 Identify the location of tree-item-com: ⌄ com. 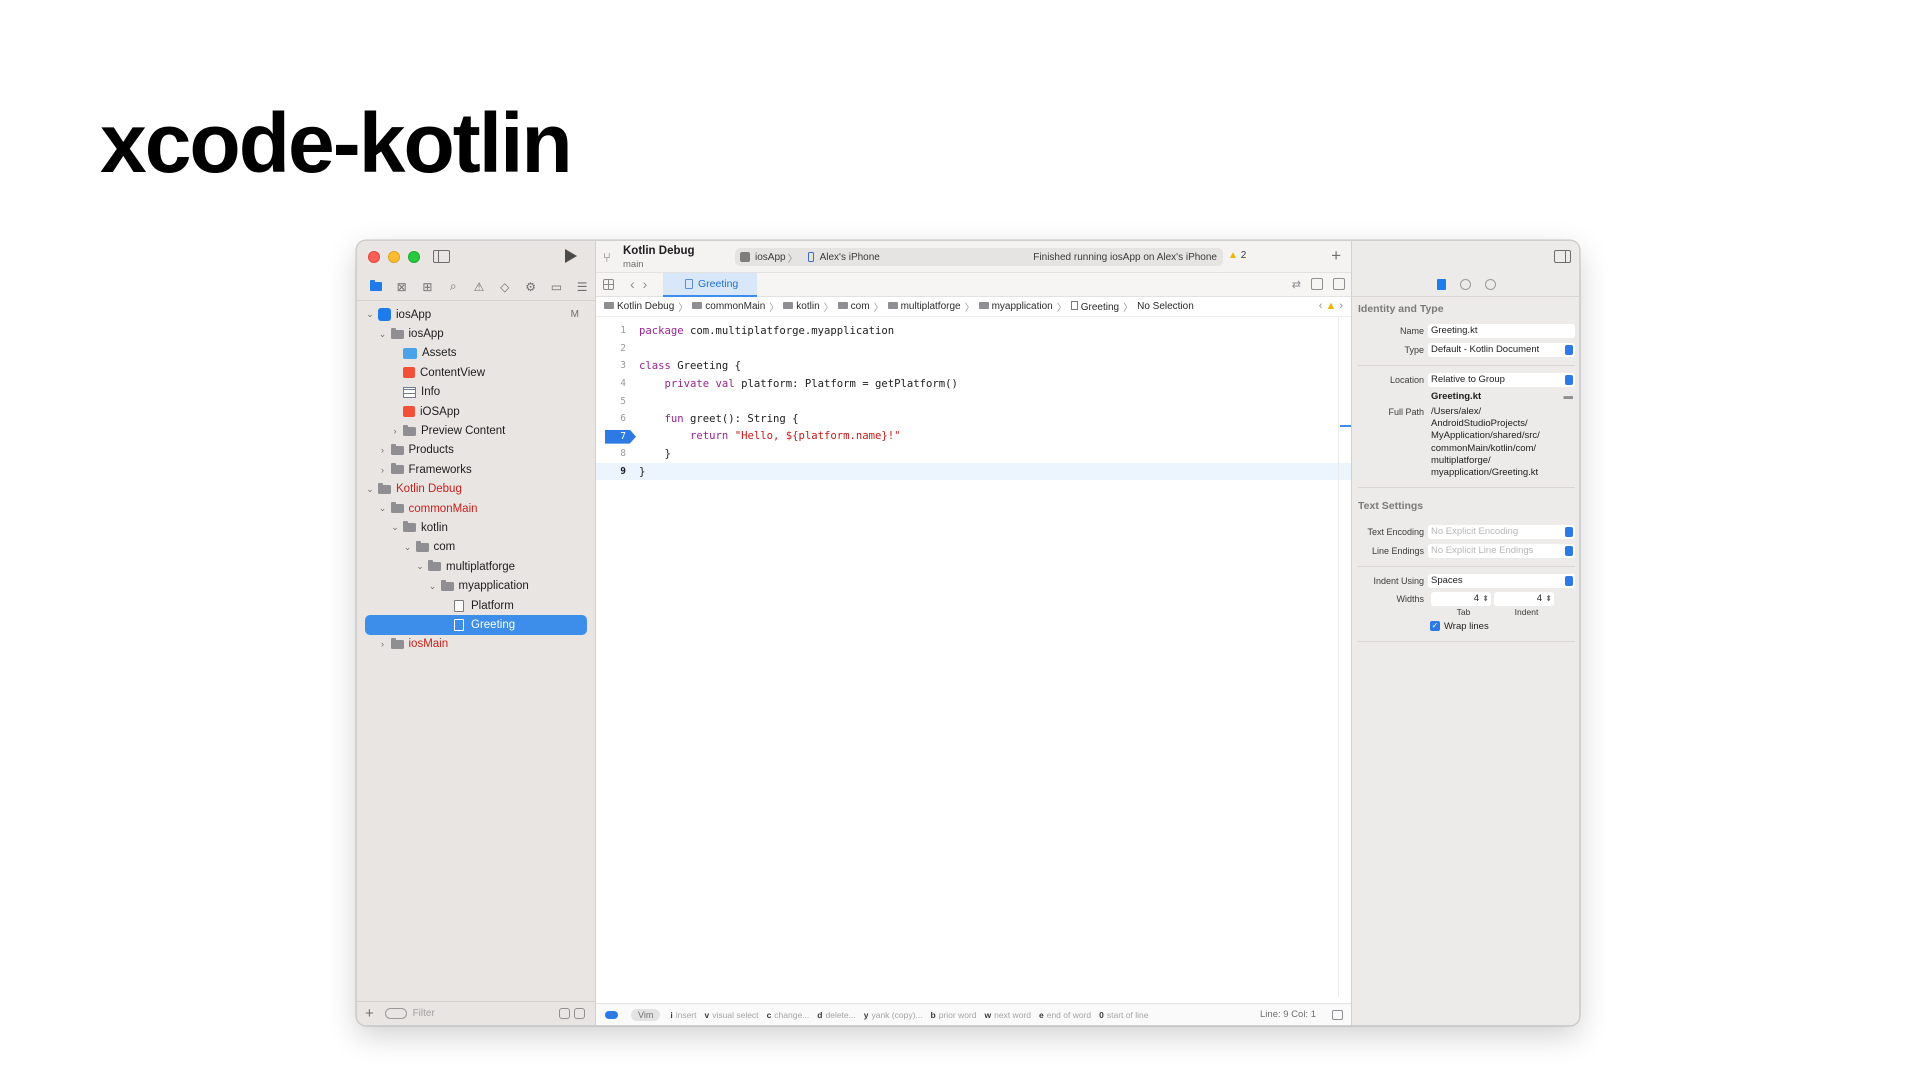
(476, 547).